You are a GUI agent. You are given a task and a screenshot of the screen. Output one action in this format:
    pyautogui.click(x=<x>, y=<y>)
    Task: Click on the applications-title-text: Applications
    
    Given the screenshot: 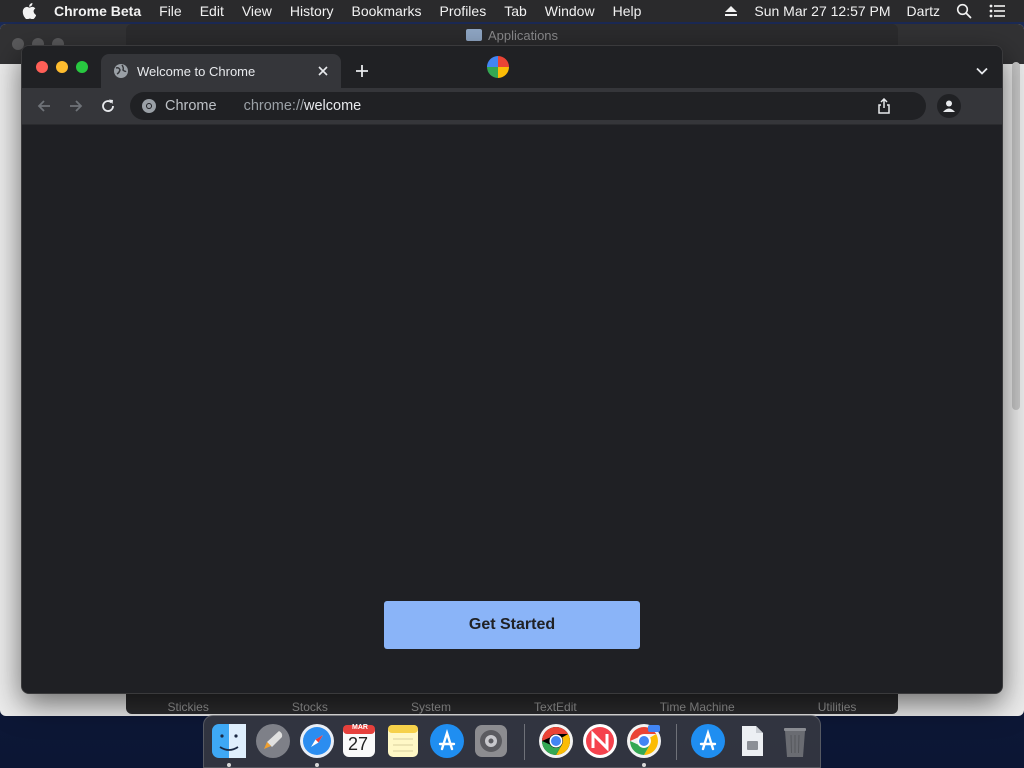 What is the action you would take?
    pyautogui.click(x=523, y=35)
    